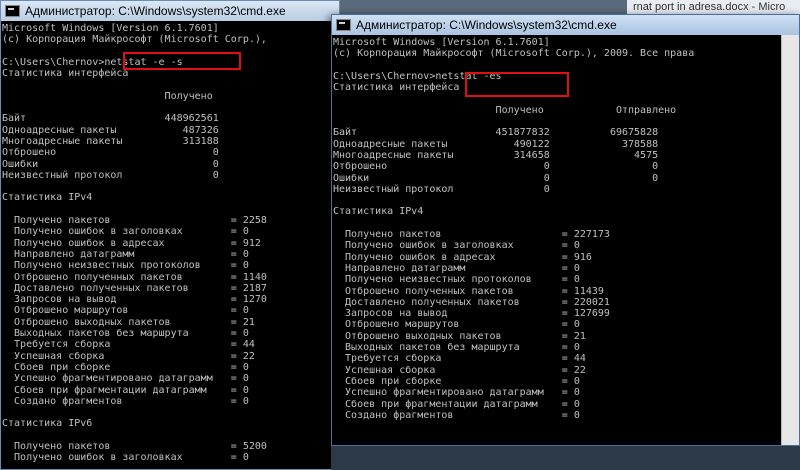 The width and height of the screenshot is (800, 470). Describe the element at coordinates (471, 302) in the screenshot. I see `console-line: Доставлено полученных пакетов = 220021` at that location.